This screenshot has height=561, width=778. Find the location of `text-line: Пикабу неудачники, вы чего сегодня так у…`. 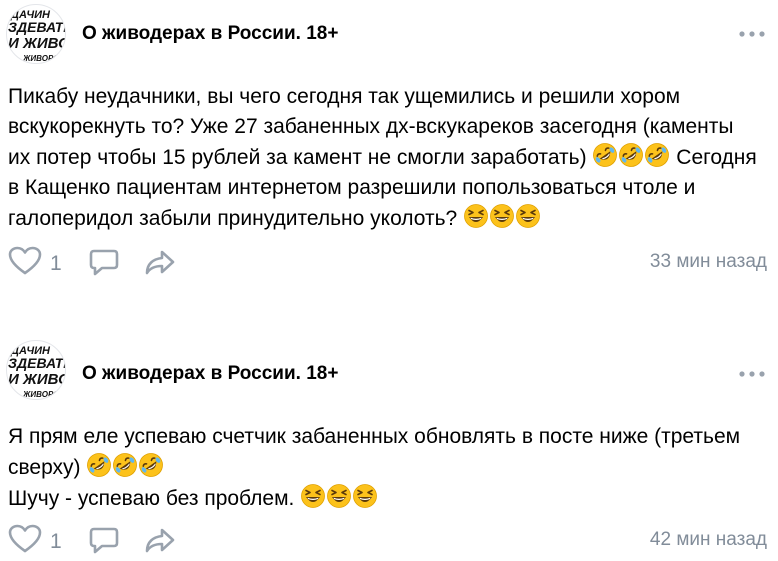

text-line: Пикабу неудачники, вы чего сегодня так у… is located at coordinates (344, 96).